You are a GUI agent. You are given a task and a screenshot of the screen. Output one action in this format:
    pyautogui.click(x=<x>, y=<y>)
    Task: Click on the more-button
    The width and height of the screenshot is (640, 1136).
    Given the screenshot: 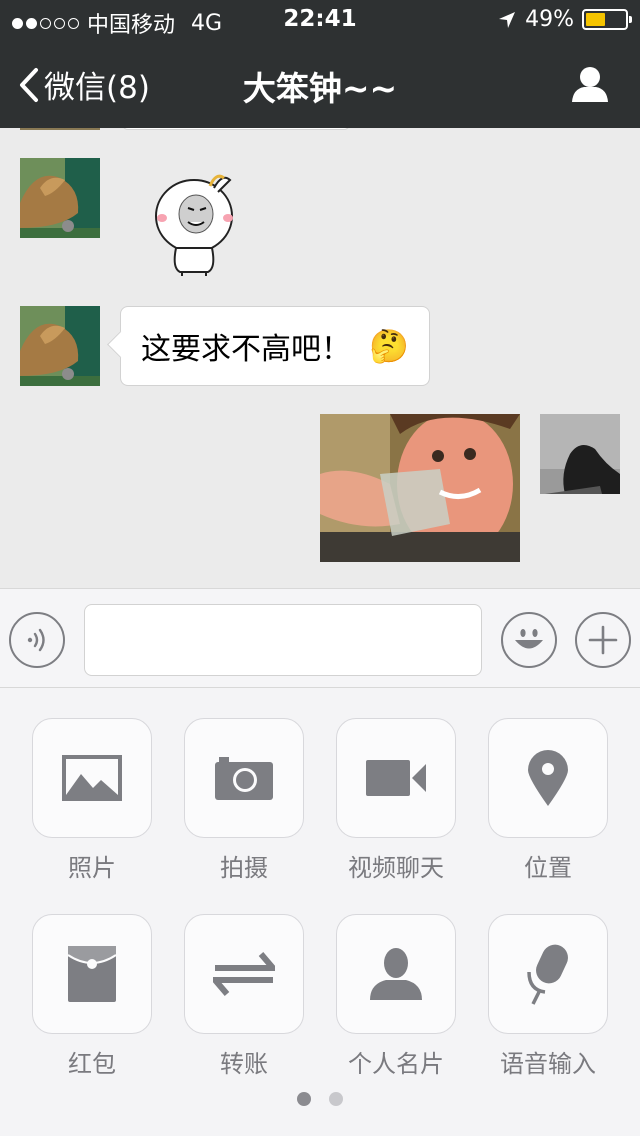 What is the action you would take?
    pyautogui.click(x=603, y=640)
    